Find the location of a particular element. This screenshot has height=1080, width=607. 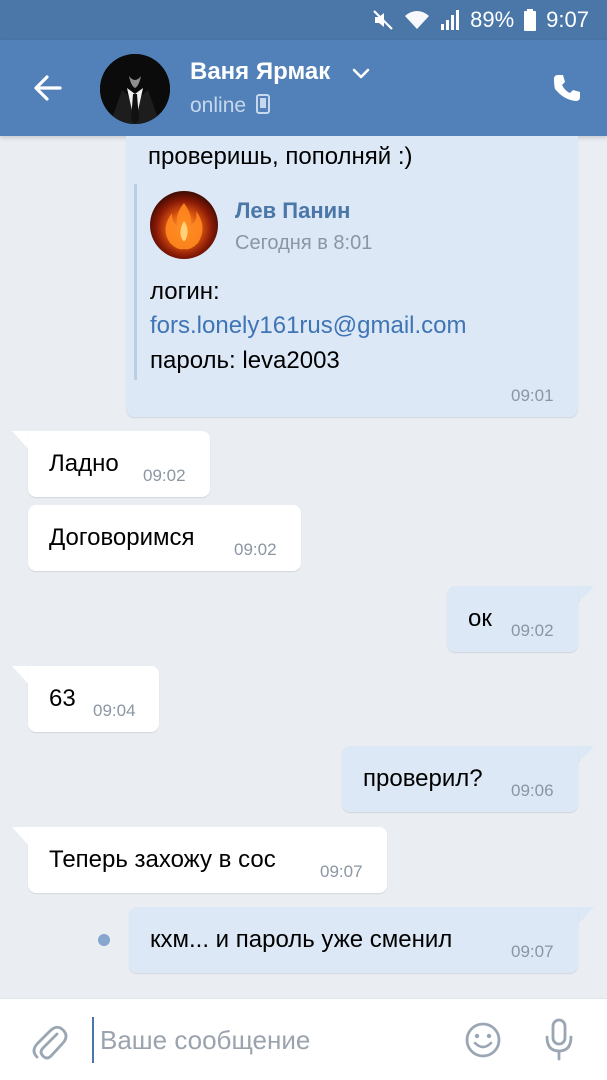

clock: 9:07 is located at coordinates (567, 19).